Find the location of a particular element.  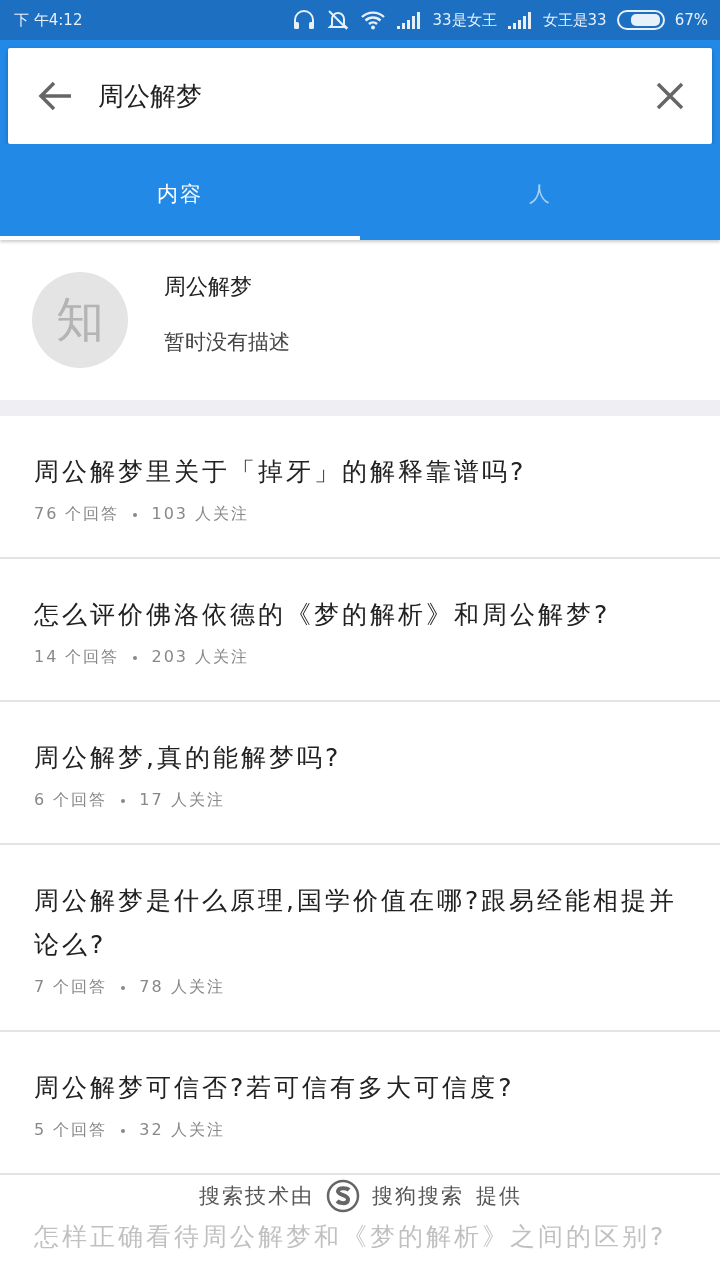

carrier-name: 女王是33 is located at coordinates (574, 20).